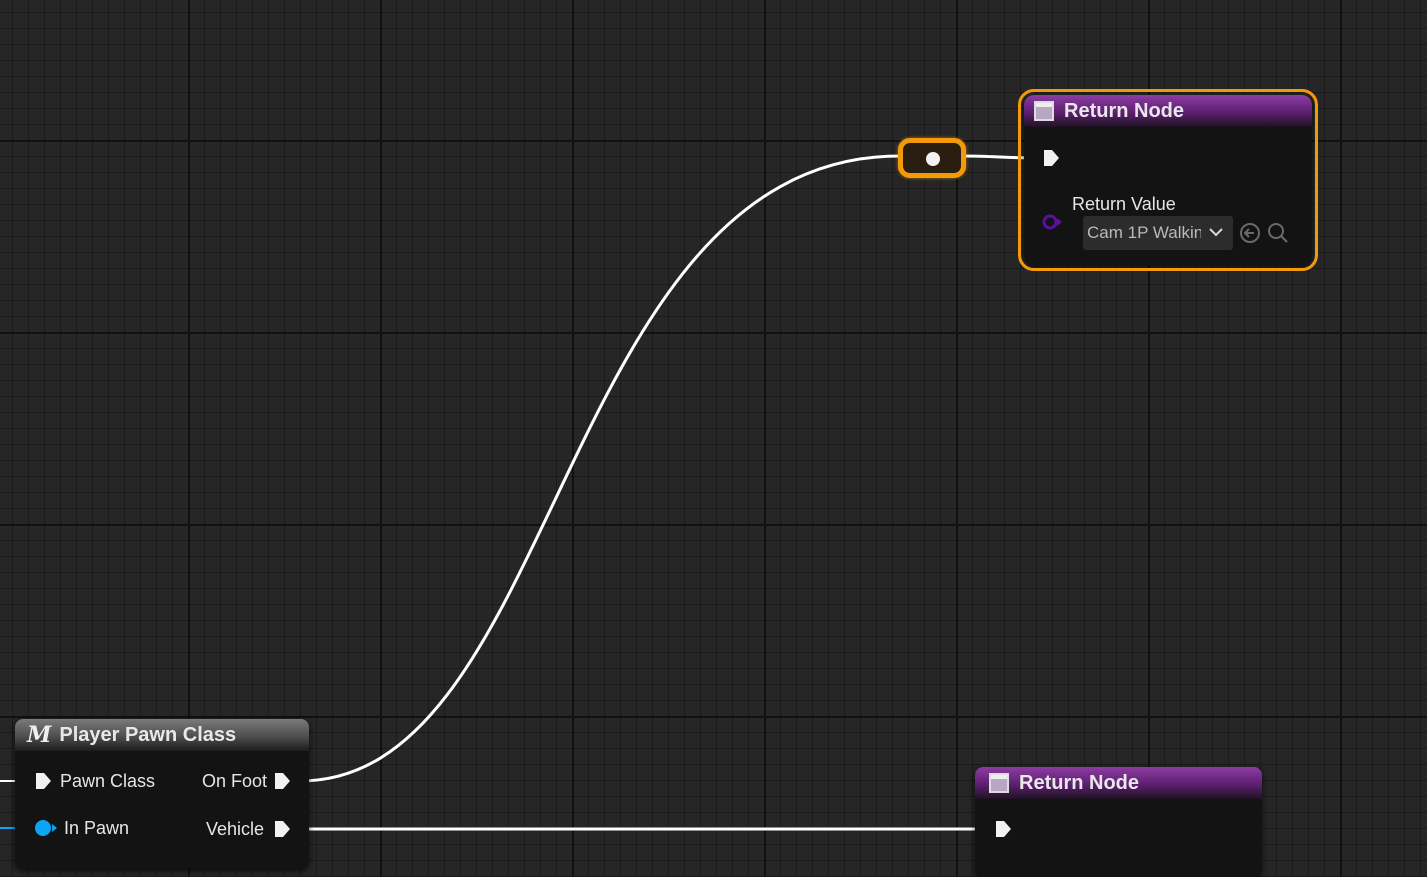  I want to click on return-node-top-title: Return Node, so click(1124, 110).